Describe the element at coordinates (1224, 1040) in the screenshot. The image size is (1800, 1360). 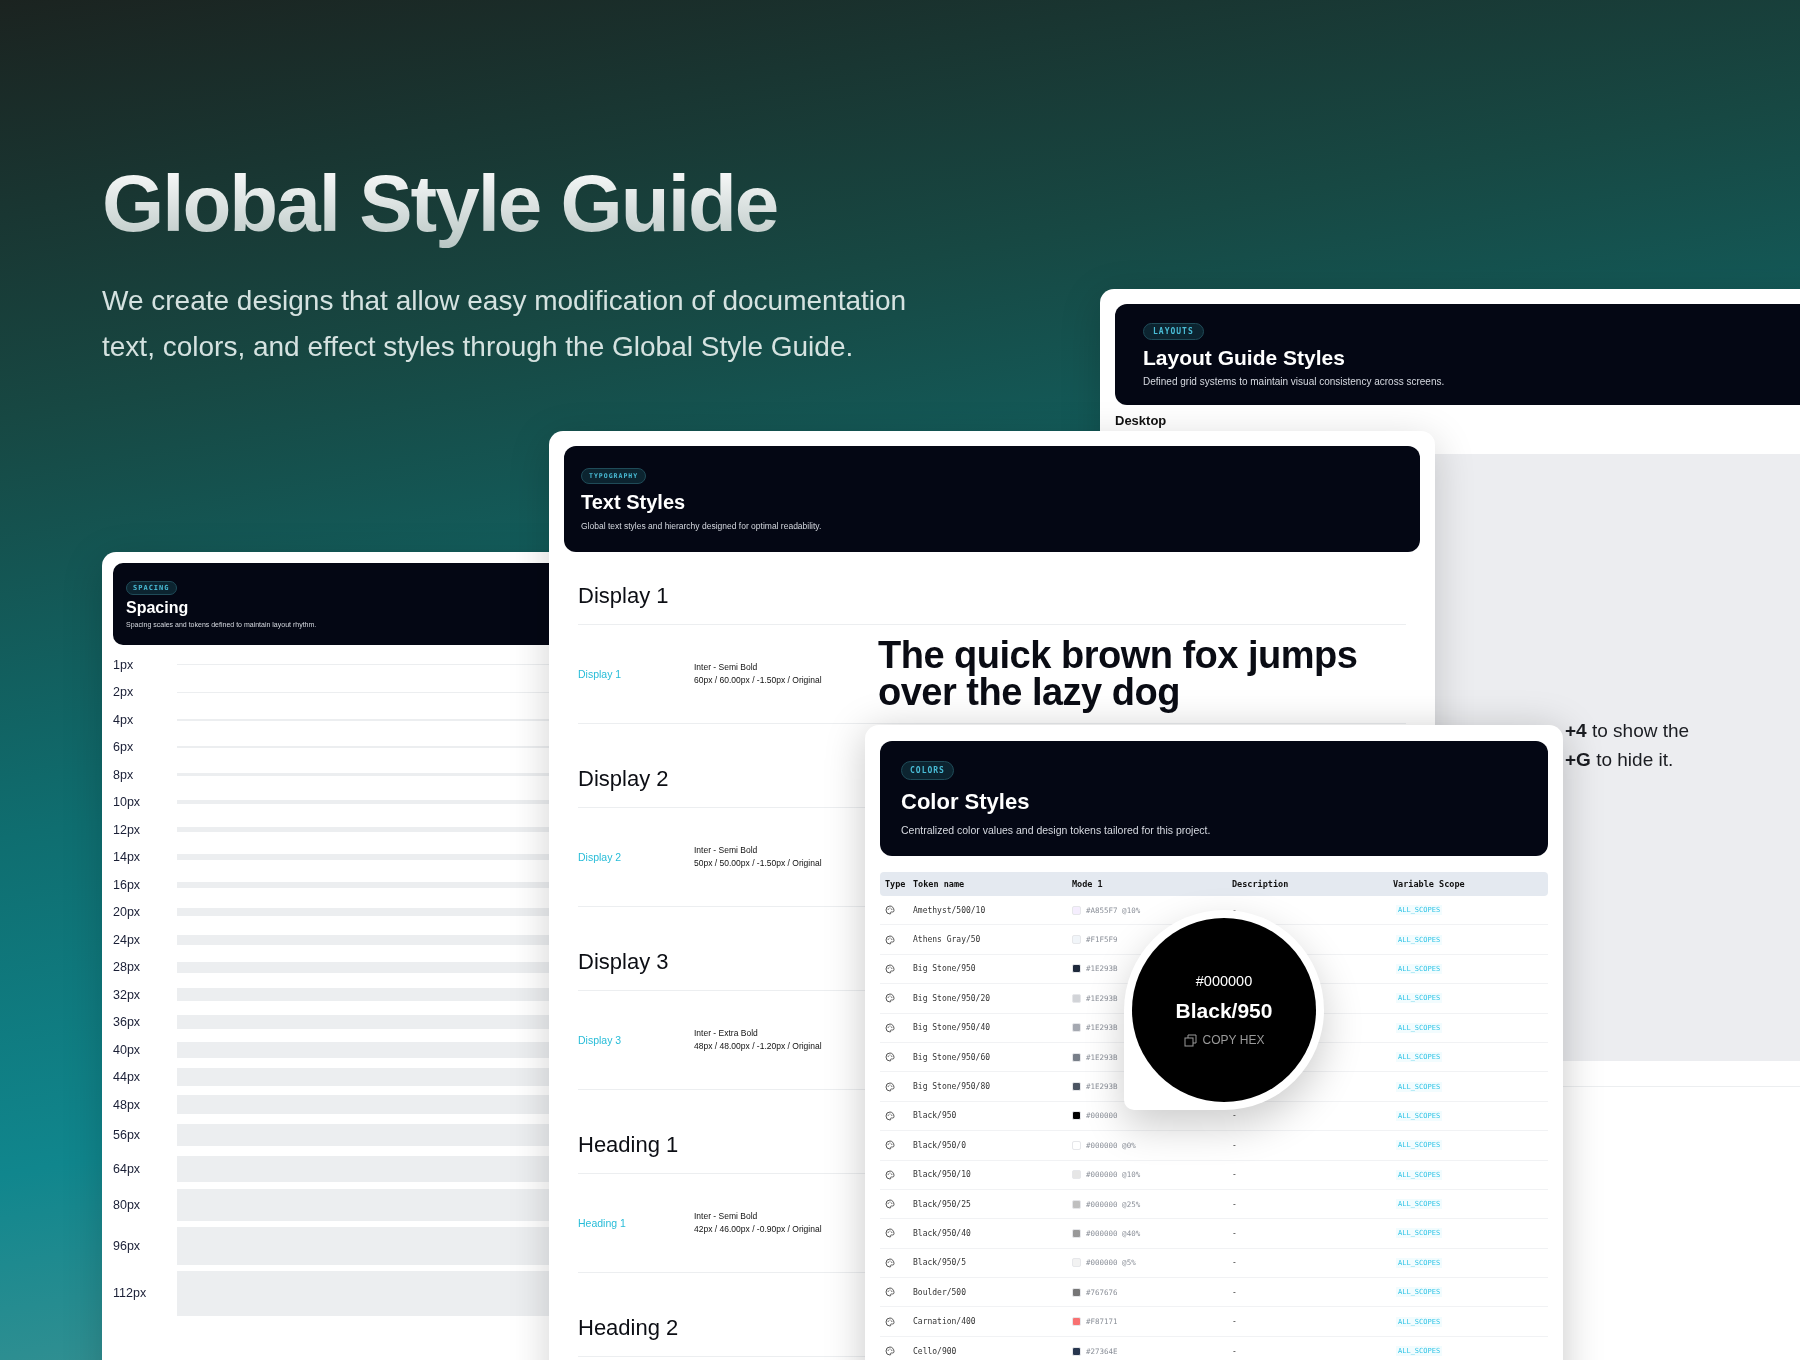
I see `copy-hex-button: COPY HEX` at that location.